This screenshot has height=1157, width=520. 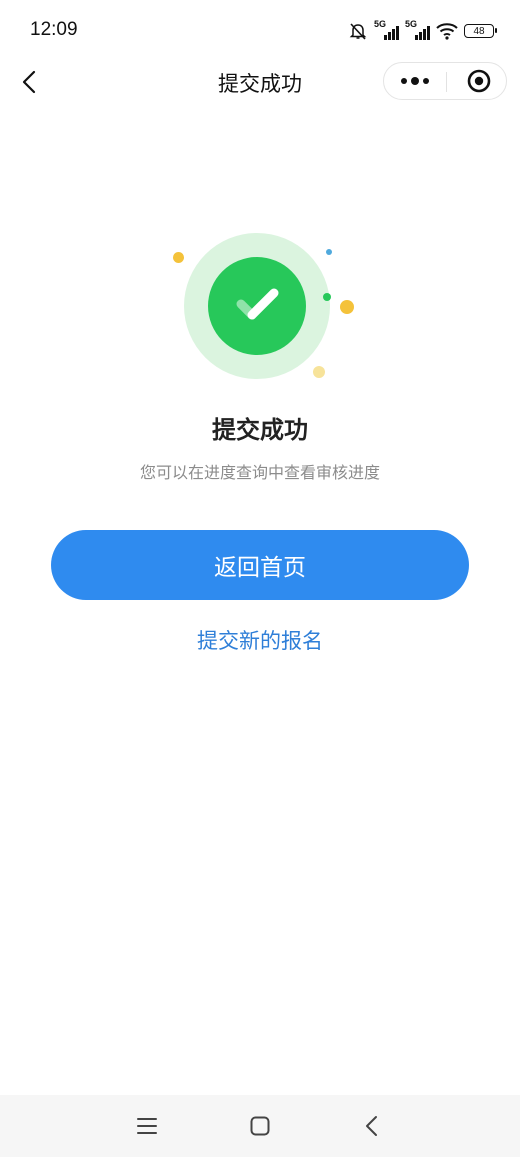 I want to click on nav-bar: 提交成功, so click(x=260, y=82).